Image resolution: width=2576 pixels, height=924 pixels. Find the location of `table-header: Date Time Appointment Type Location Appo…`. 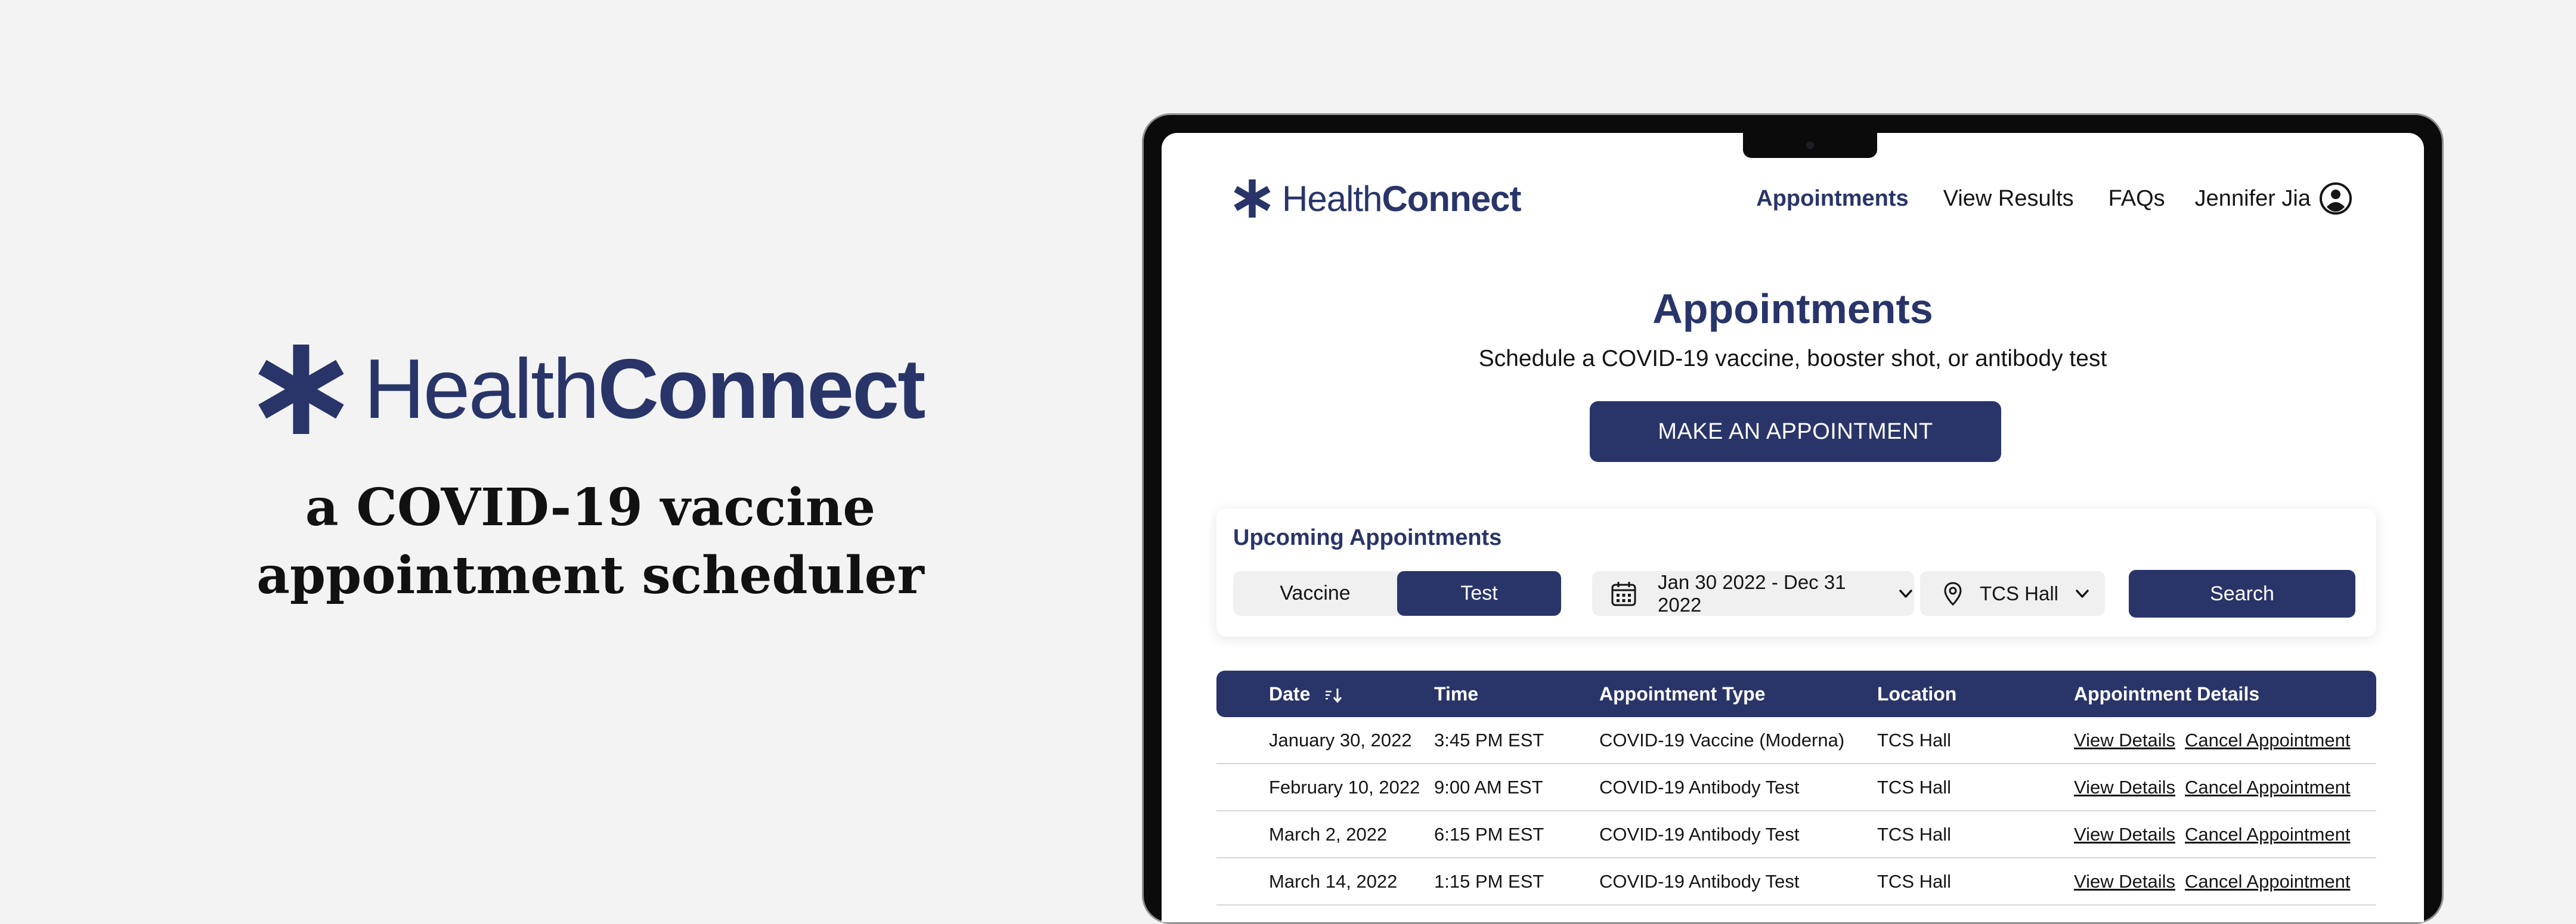

table-header: Date Time Appointment Type Location Appo… is located at coordinates (1796, 694).